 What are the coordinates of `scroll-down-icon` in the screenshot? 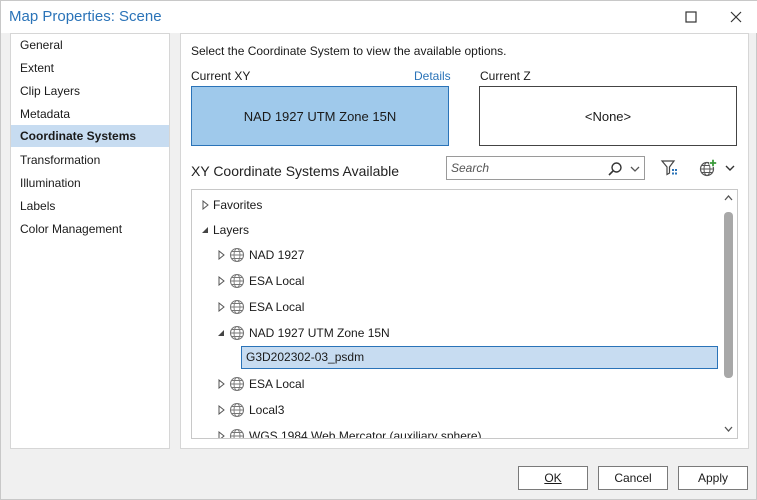 It's located at (728, 429).